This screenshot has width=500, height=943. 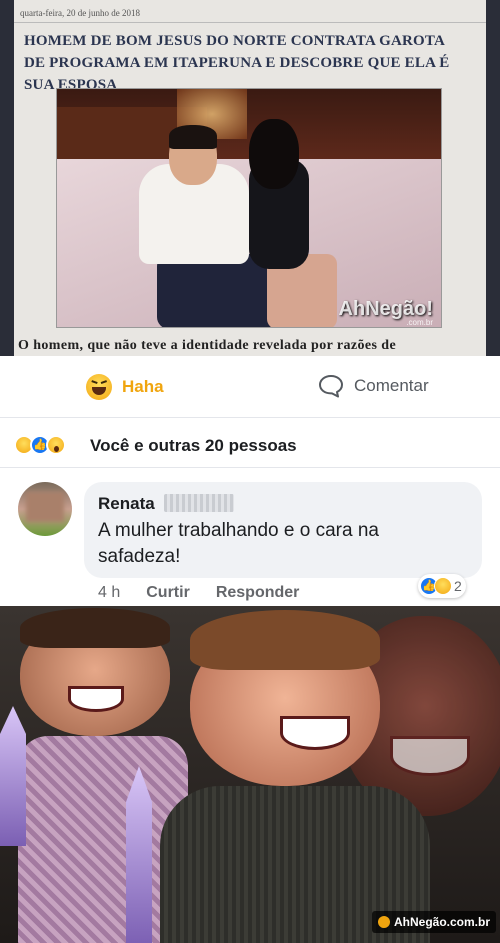 What do you see at coordinates (40, 445) in the screenshot?
I see `reaction-icons: 👍` at bounding box center [40, 445].